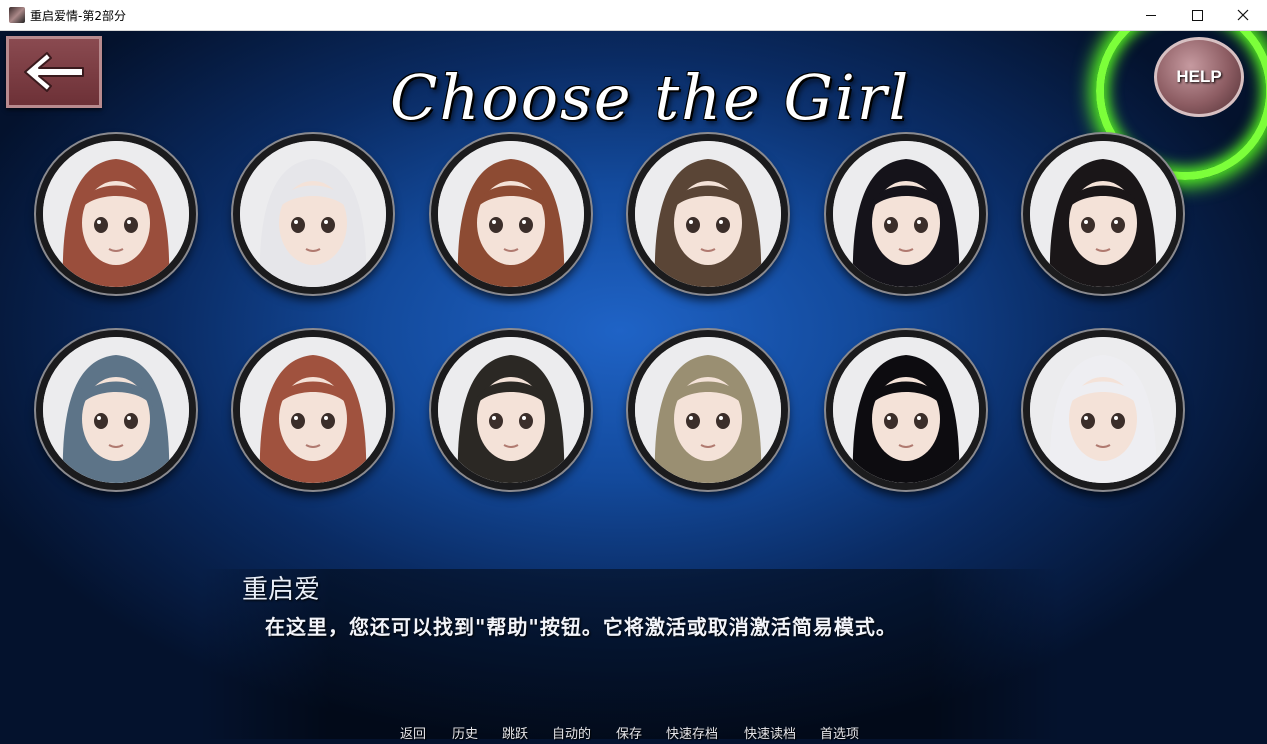 The width and height of the screenshot is (1267, 744). I want to click on window-title: 重启爱情-第2部分, so click(78, 16).